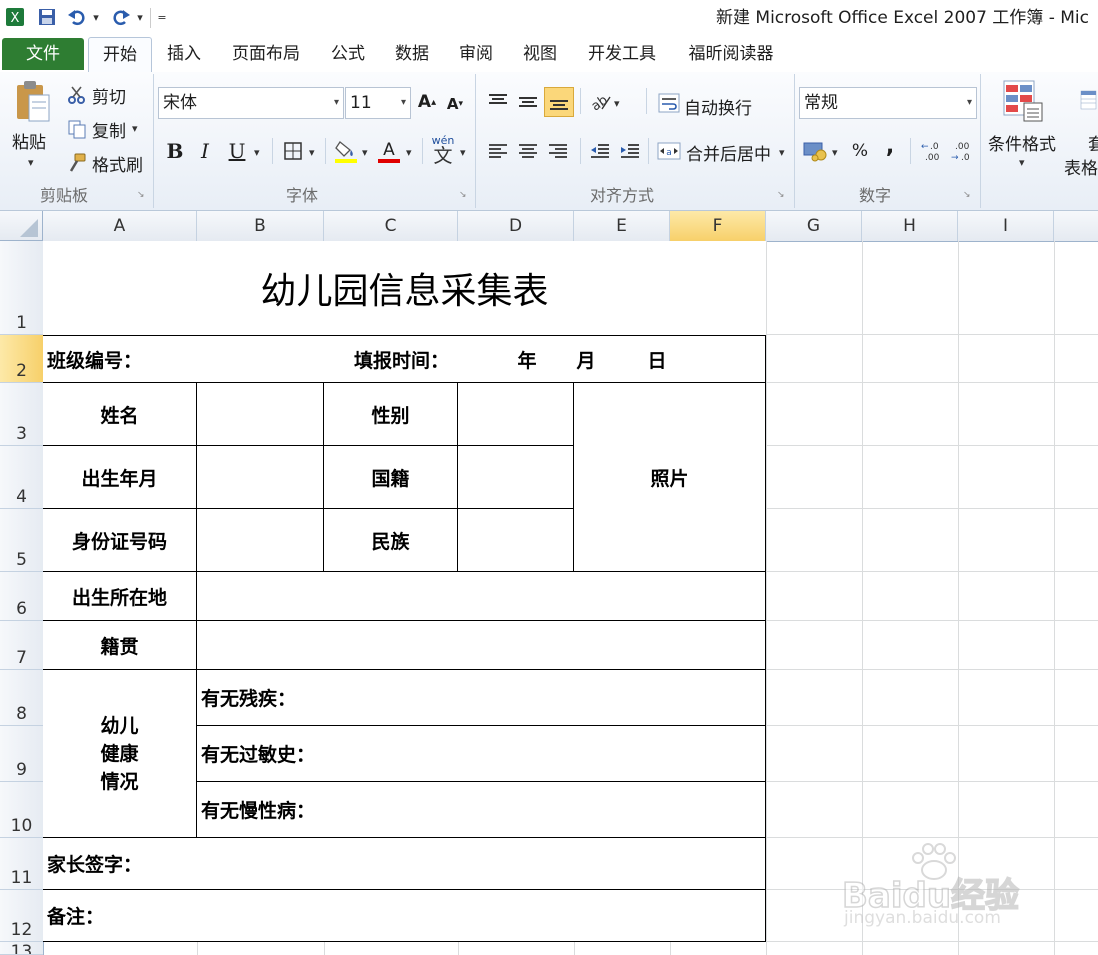 Image resolution: width=1098 pixels, height=955 pixels. What do you see at coordinates (1089, 101) in the screenshot?
I see `format-as-table-icon` at bounding box center [1089, 101].